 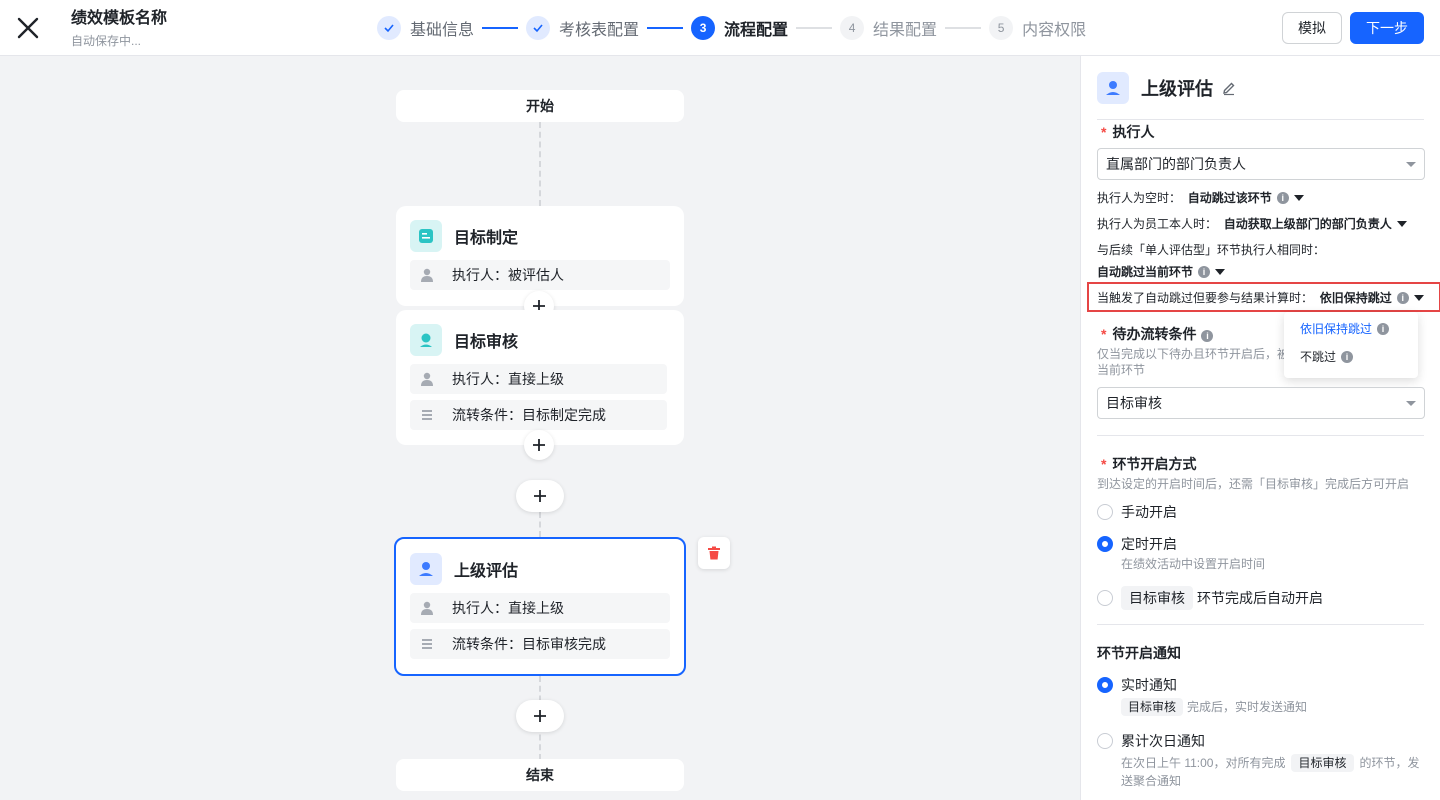 What do you see at coordinates (1151, 741) in the screenshot?
I see `radio-daily-notify: 累计次日通知` at bounding box center [1151, 741].